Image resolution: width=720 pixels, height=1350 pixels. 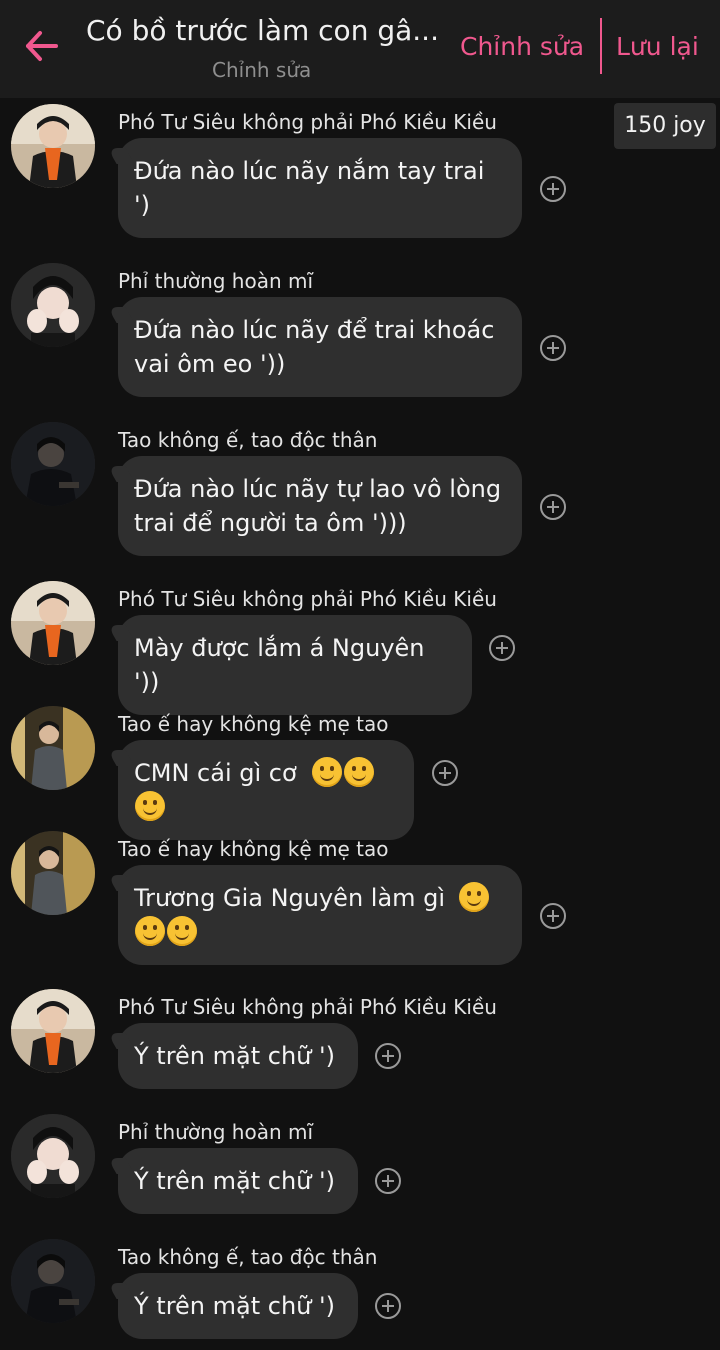 What do you see at coordinates (290, 898) in the screenshot?
I see `message-text: Trương Gia Nguyên làm gì` at bounding box center [290, 898].